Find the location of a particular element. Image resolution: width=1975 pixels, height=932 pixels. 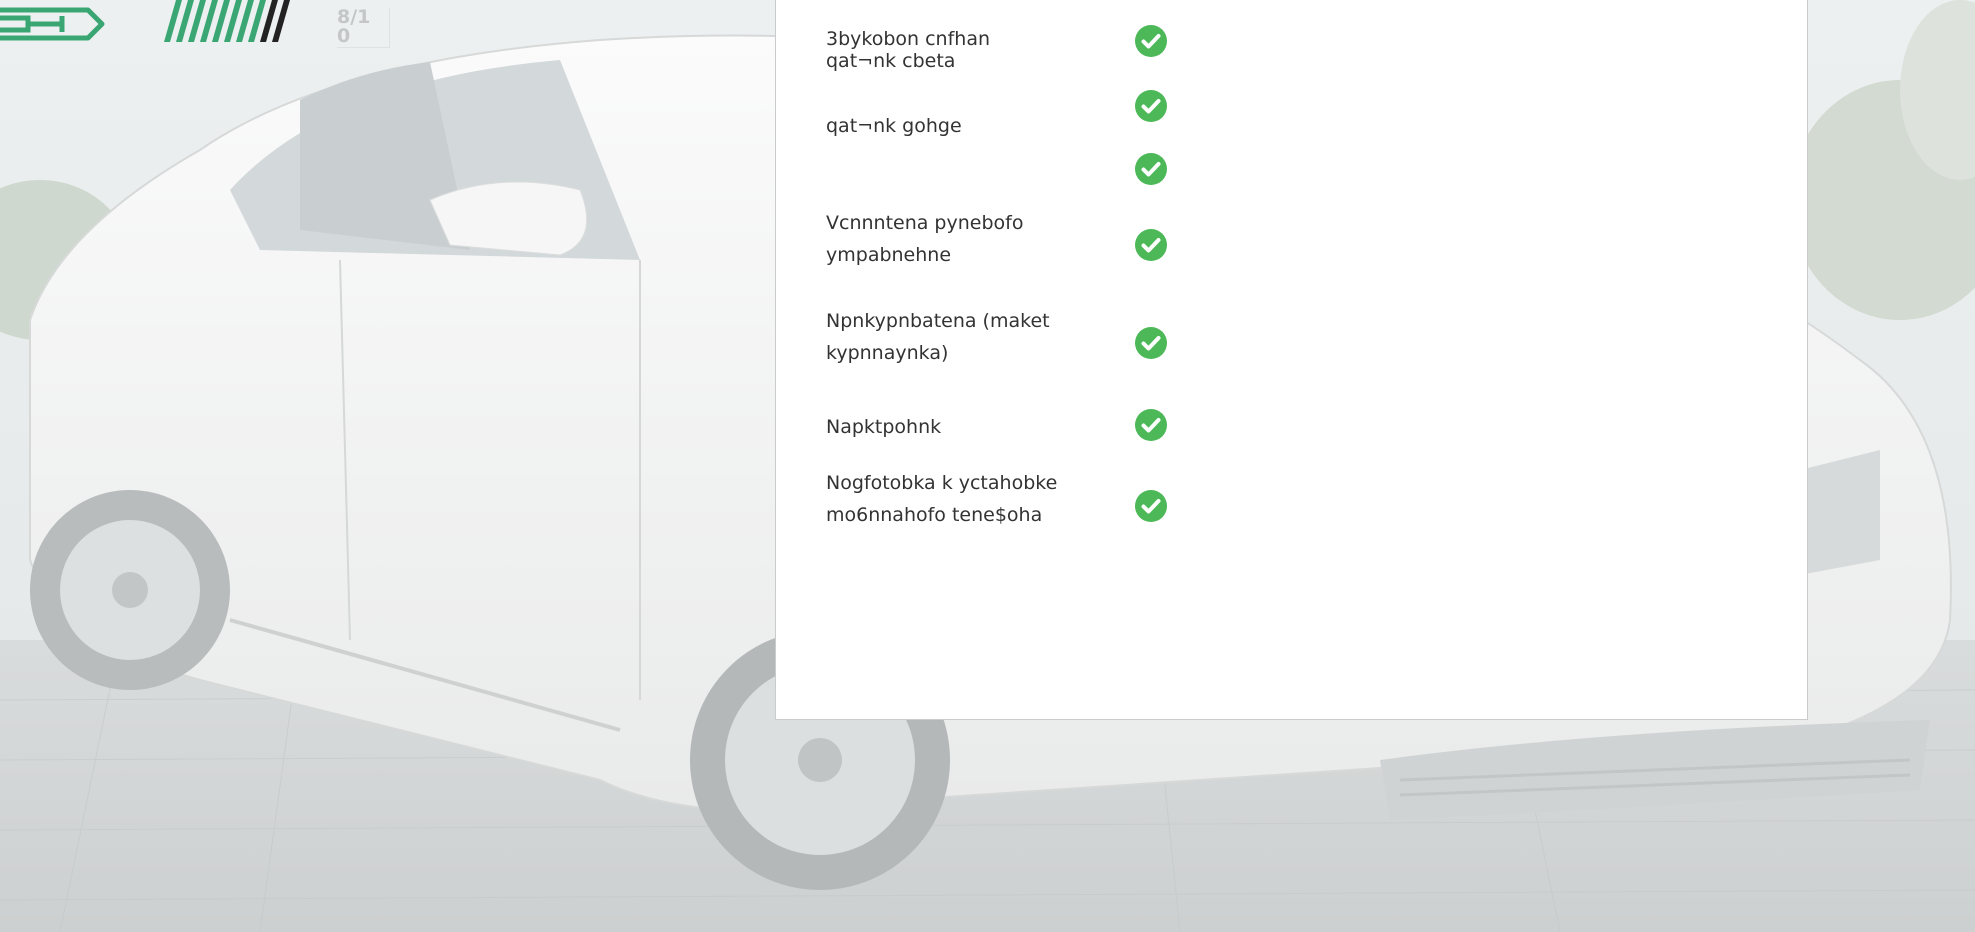

item-label: qat¬nk gohge is located at coordinates (894, 126).